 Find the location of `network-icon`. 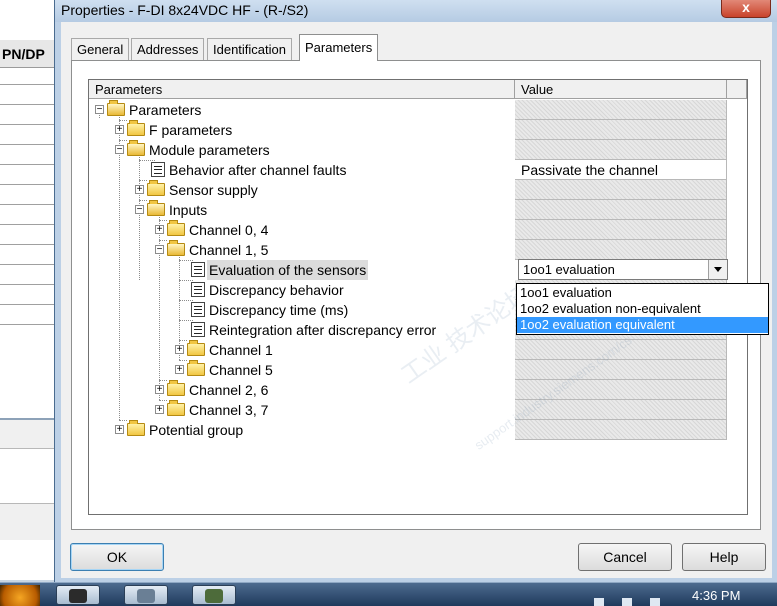

network-icon is located at coordinates (146, 596).